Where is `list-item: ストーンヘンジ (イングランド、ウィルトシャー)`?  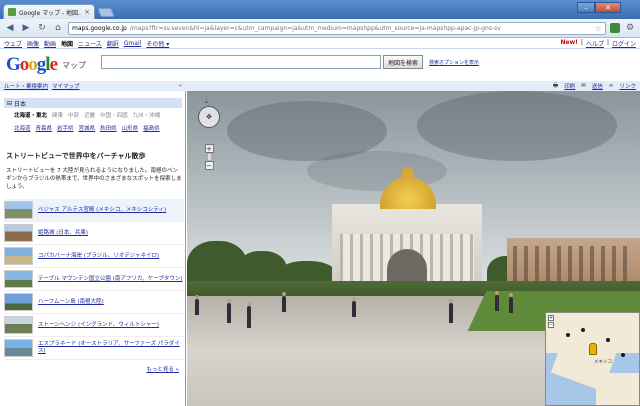 list-item: ストーンヘンジ (イングランド、ウィルトシャー) is located at coordinates (94, 325).